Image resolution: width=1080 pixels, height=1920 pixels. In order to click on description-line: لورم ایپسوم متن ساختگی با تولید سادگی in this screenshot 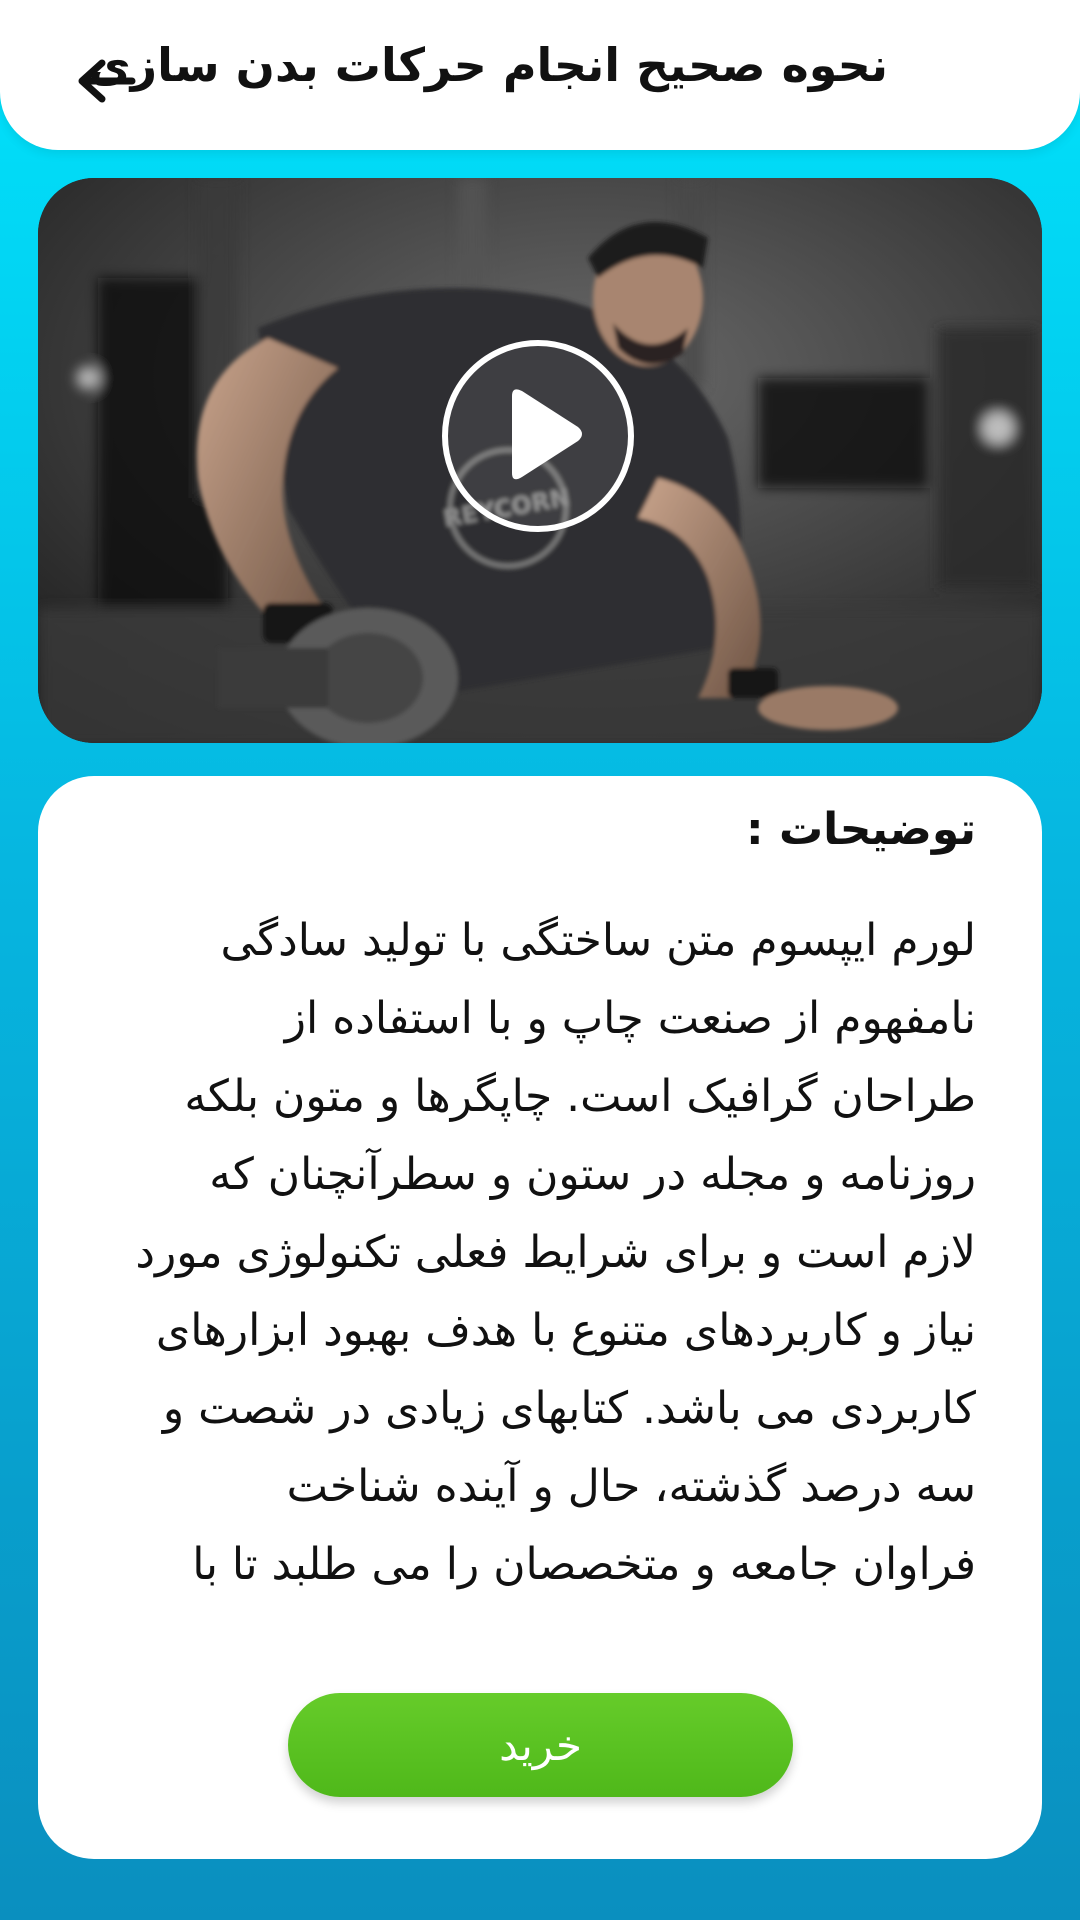, I will do `click(598, 940)`.